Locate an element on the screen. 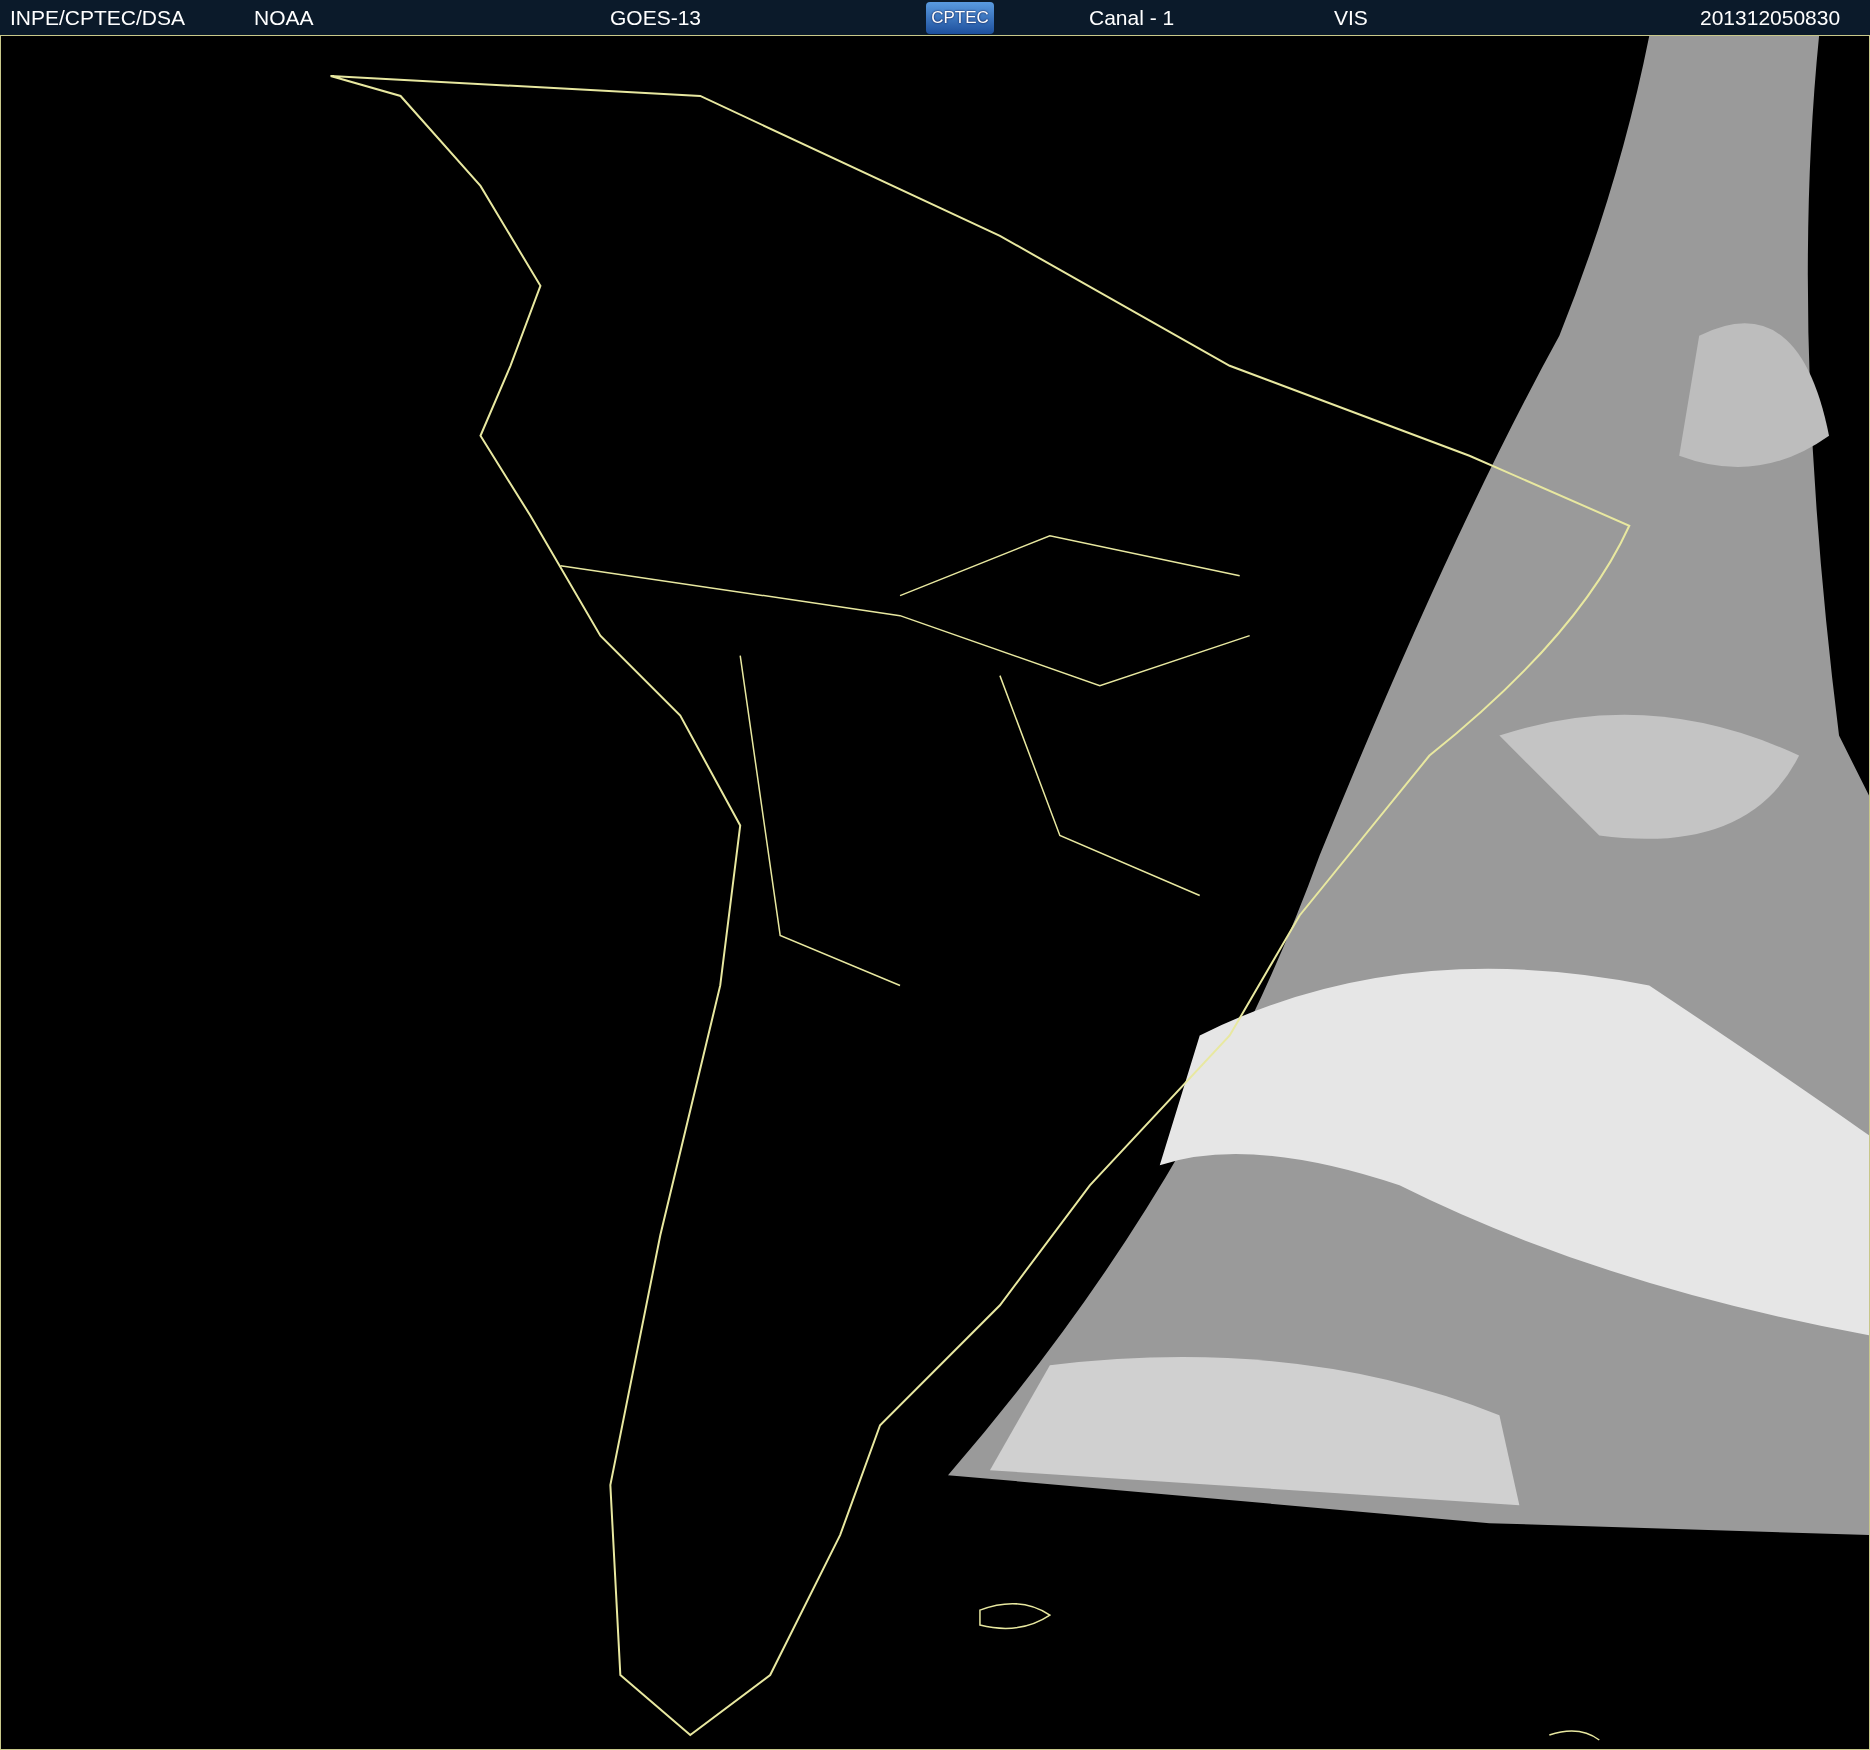 The height and width of the screenshot is (1750, 1870). channel-label: Canal - 1 is located at coordinates (1132, 17).